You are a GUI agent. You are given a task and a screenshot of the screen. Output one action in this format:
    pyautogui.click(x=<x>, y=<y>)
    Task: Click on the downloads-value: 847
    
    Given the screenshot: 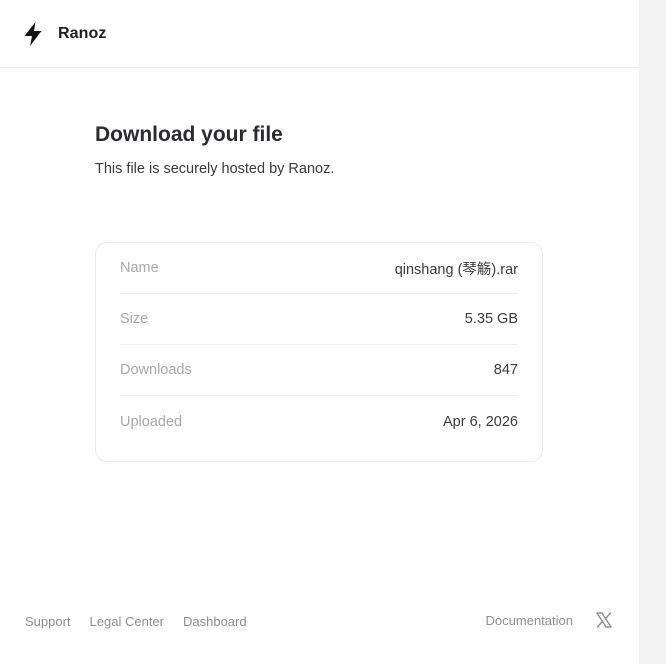 What is the action you would take?
    pyautogui.click(x=505, y=370)
    